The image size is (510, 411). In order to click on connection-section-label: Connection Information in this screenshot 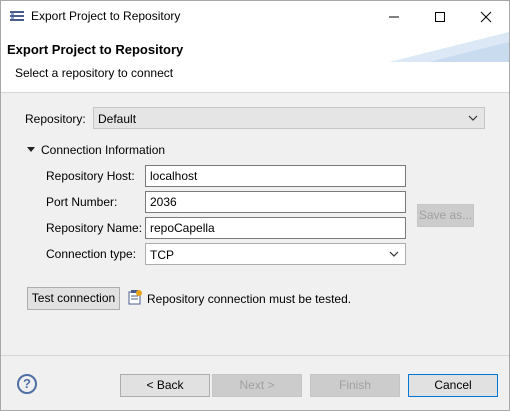, I will do `click(103, 150)`.